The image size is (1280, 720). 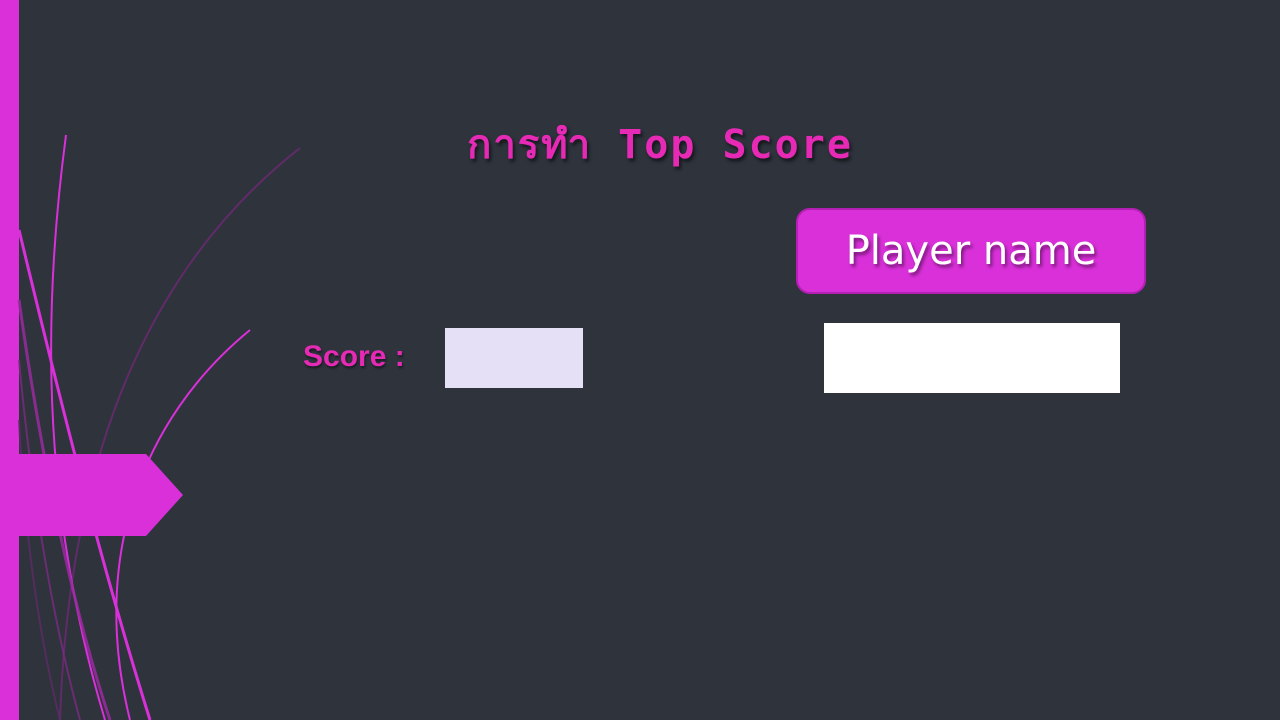 What do you see at coordinates (660, 145) in the screenshot?
I see `page-title: การทำ Top Score` at bounding box center [660, 145].